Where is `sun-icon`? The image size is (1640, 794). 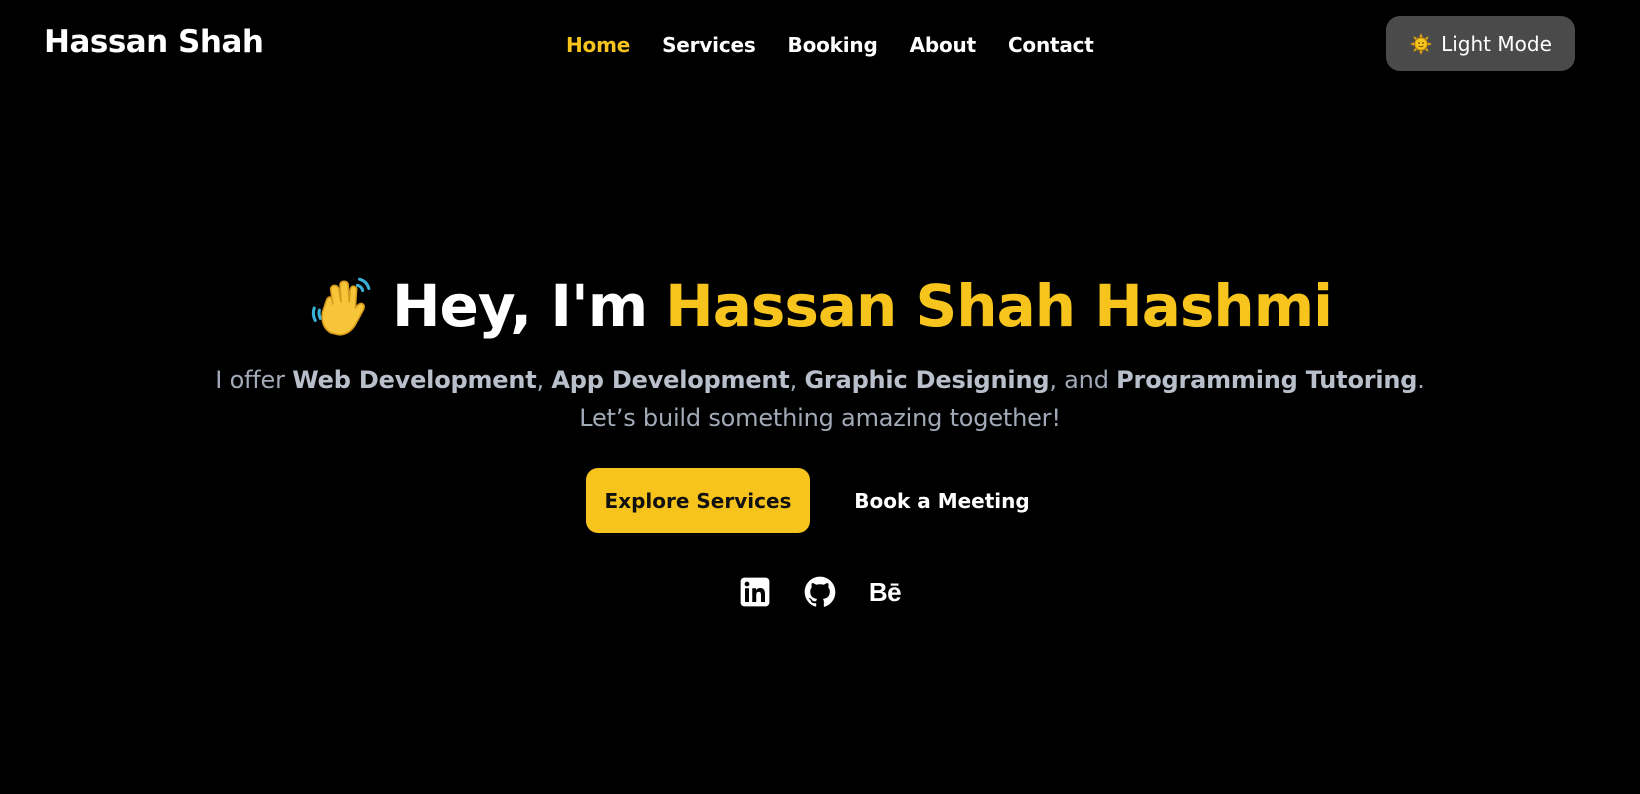 sun-icon is located at coordinates (1421, 43).